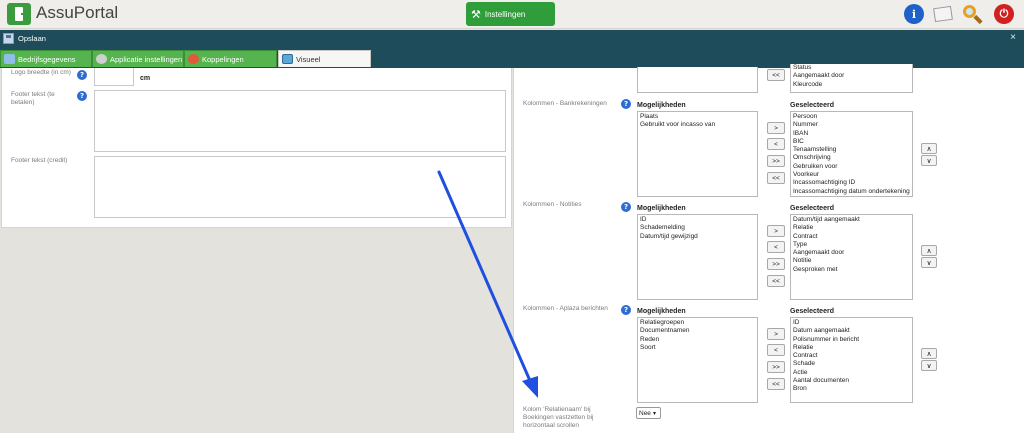  What do you see at coordinates (697, 360) in the screenshot?
I see `aplaza-options-list: Relatiegroepen Documentnamen Reden Soort` at bounding box center [697, 360].